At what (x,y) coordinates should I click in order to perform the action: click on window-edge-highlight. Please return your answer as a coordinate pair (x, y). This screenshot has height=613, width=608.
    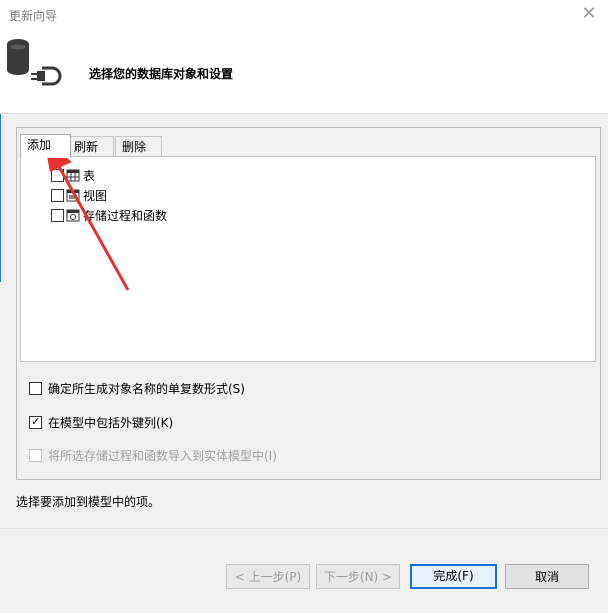
    Looking at the image, I should click on (0, 198).